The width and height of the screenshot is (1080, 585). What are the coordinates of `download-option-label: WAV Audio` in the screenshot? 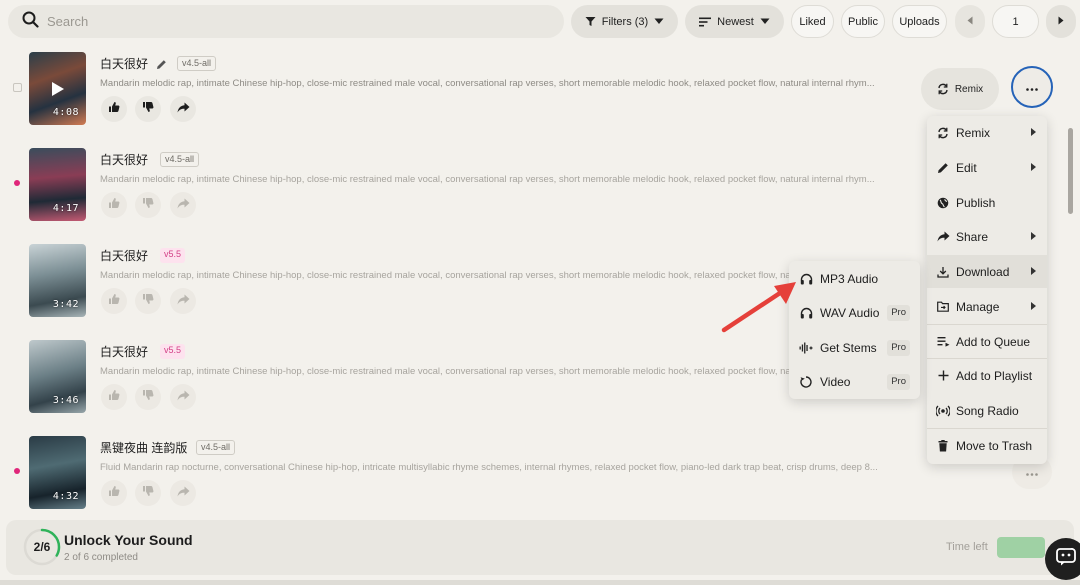 It's located at (850, 313).